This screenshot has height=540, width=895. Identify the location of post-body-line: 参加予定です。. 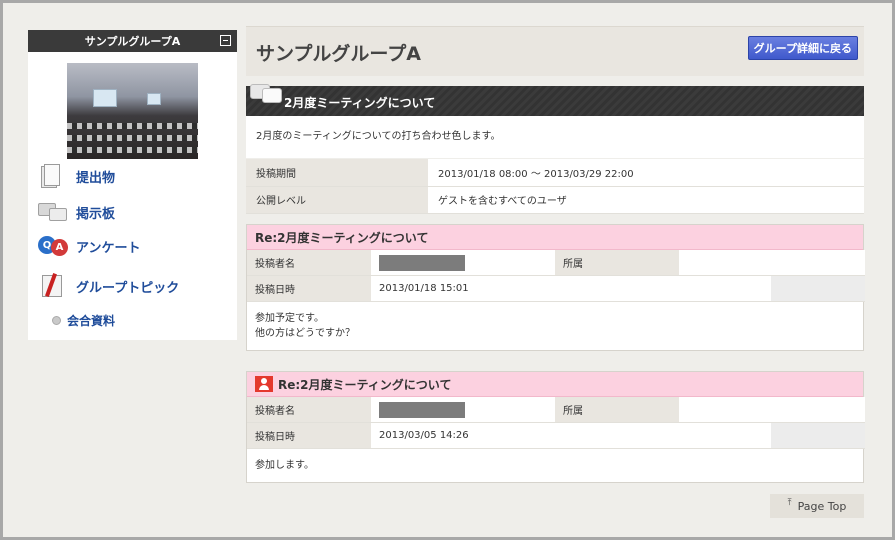
(289, 318).